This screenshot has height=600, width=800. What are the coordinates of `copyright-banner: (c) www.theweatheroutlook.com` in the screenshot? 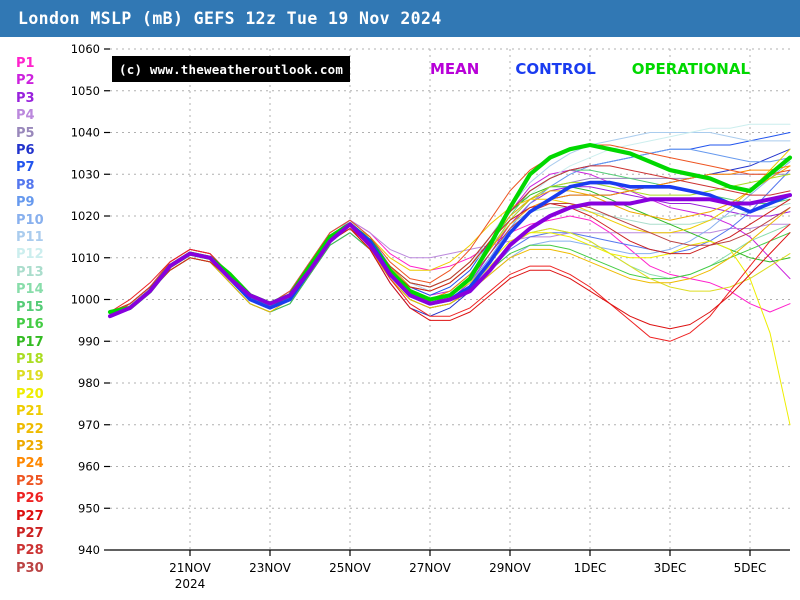 It's located at (231, 69).